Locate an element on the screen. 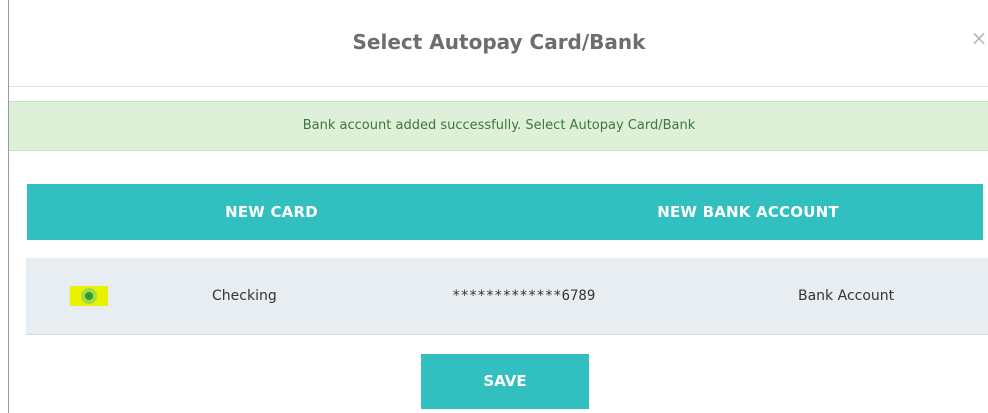 The width and height of the screenshot is (988, 413). dialog-title: Select Autopay Card/Bank is located at coordinates (499, 42).